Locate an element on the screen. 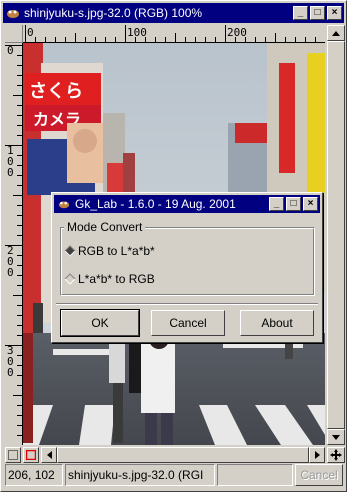  scroll-up-button is located at coordinates (336, 33).